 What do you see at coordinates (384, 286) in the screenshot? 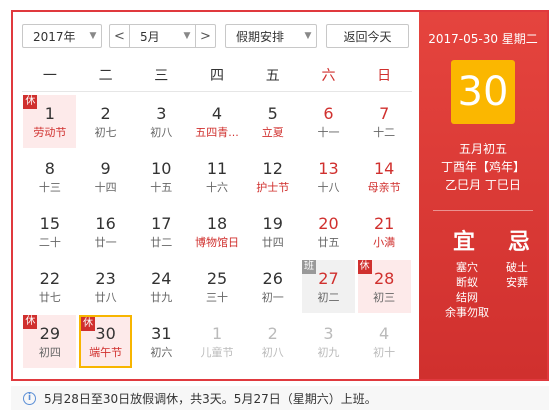
I see `day-cell: 休 28 初三` at bounding box center [384, 286].